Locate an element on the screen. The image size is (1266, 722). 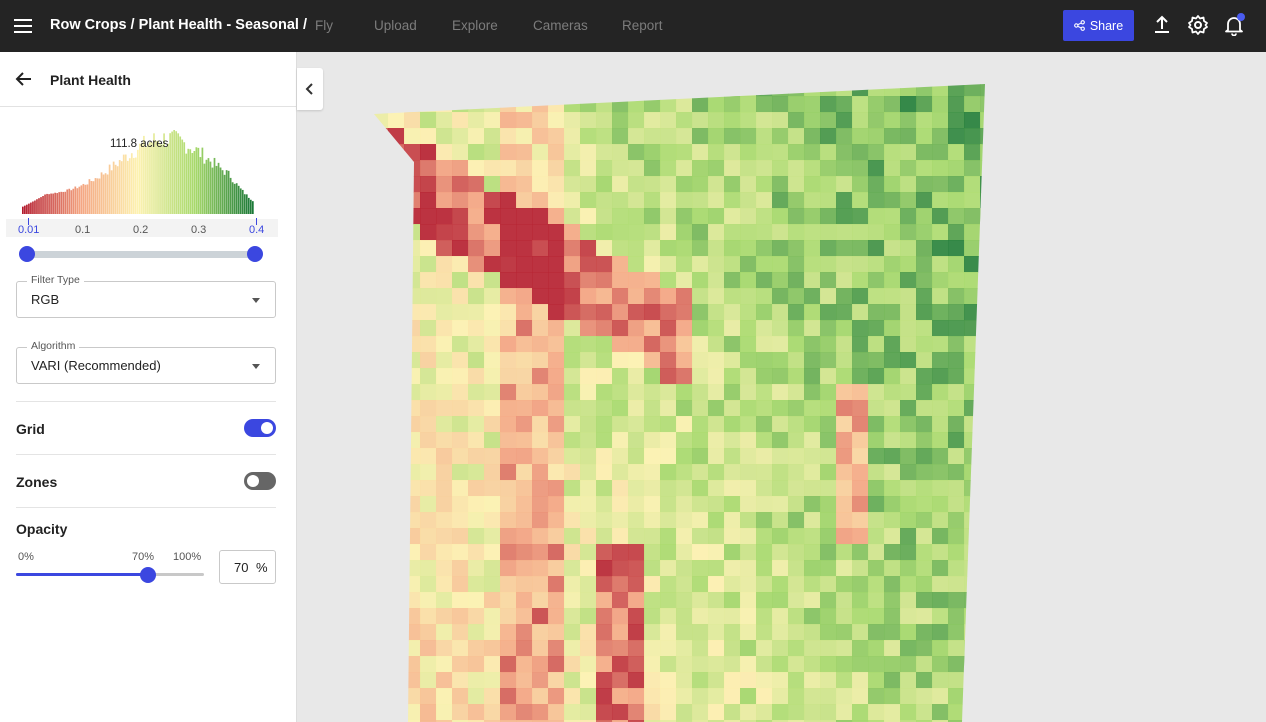
filter-type-select: Filter Type RGB is located at coordinates (146, 296).